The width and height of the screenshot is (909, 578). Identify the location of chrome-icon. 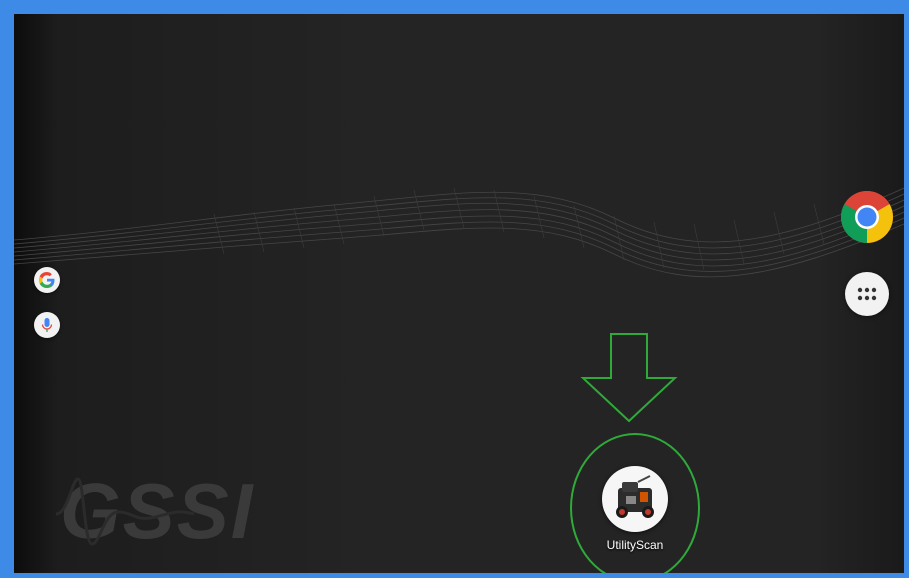
(867, 217).